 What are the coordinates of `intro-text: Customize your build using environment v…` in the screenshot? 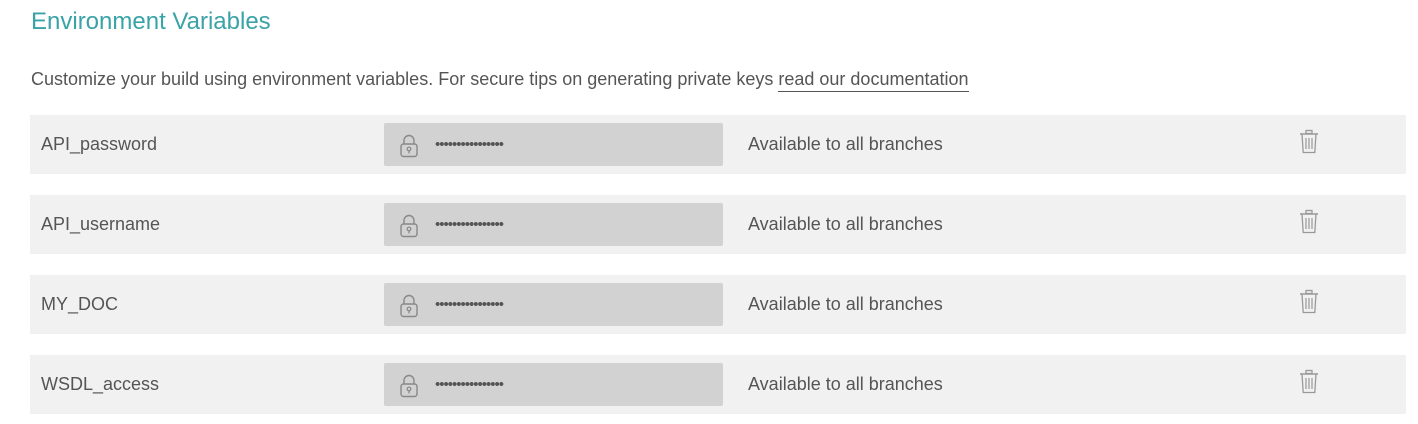 It's located at (500, 79).